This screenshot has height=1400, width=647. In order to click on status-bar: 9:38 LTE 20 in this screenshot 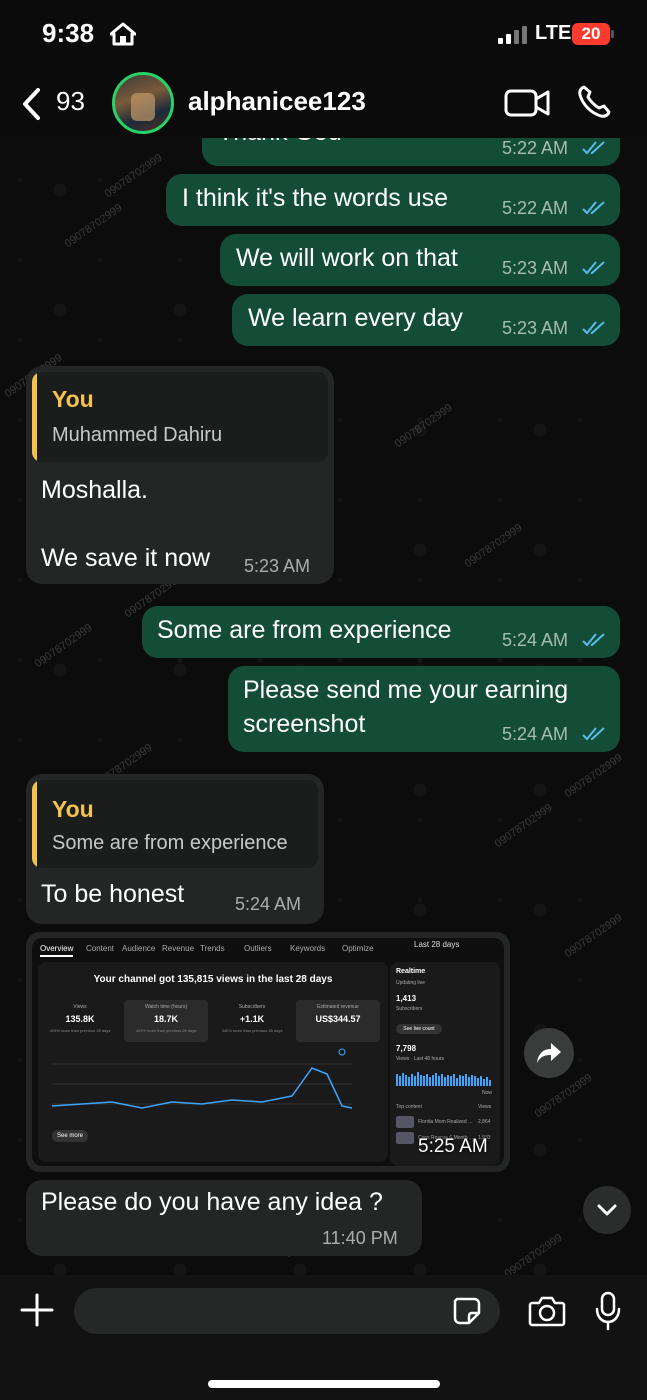, I will do `click(323, 35)`.